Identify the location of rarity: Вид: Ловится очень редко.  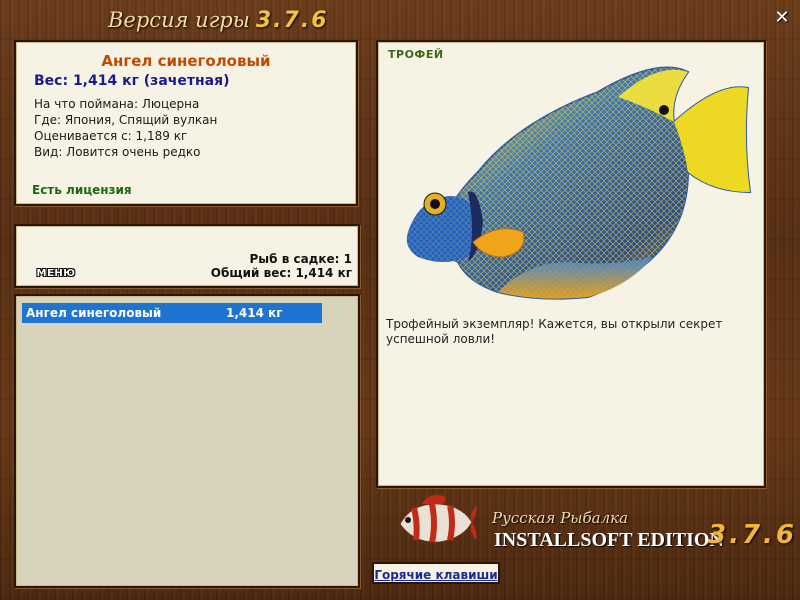
(117, 152).